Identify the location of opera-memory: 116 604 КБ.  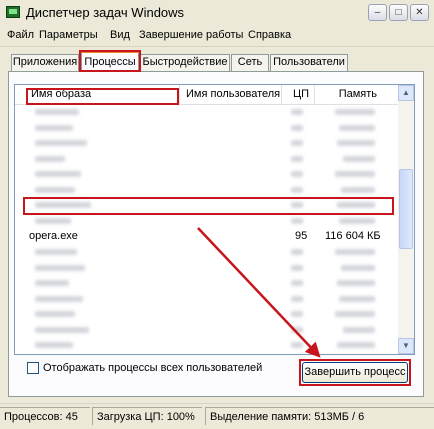
(353, 236).